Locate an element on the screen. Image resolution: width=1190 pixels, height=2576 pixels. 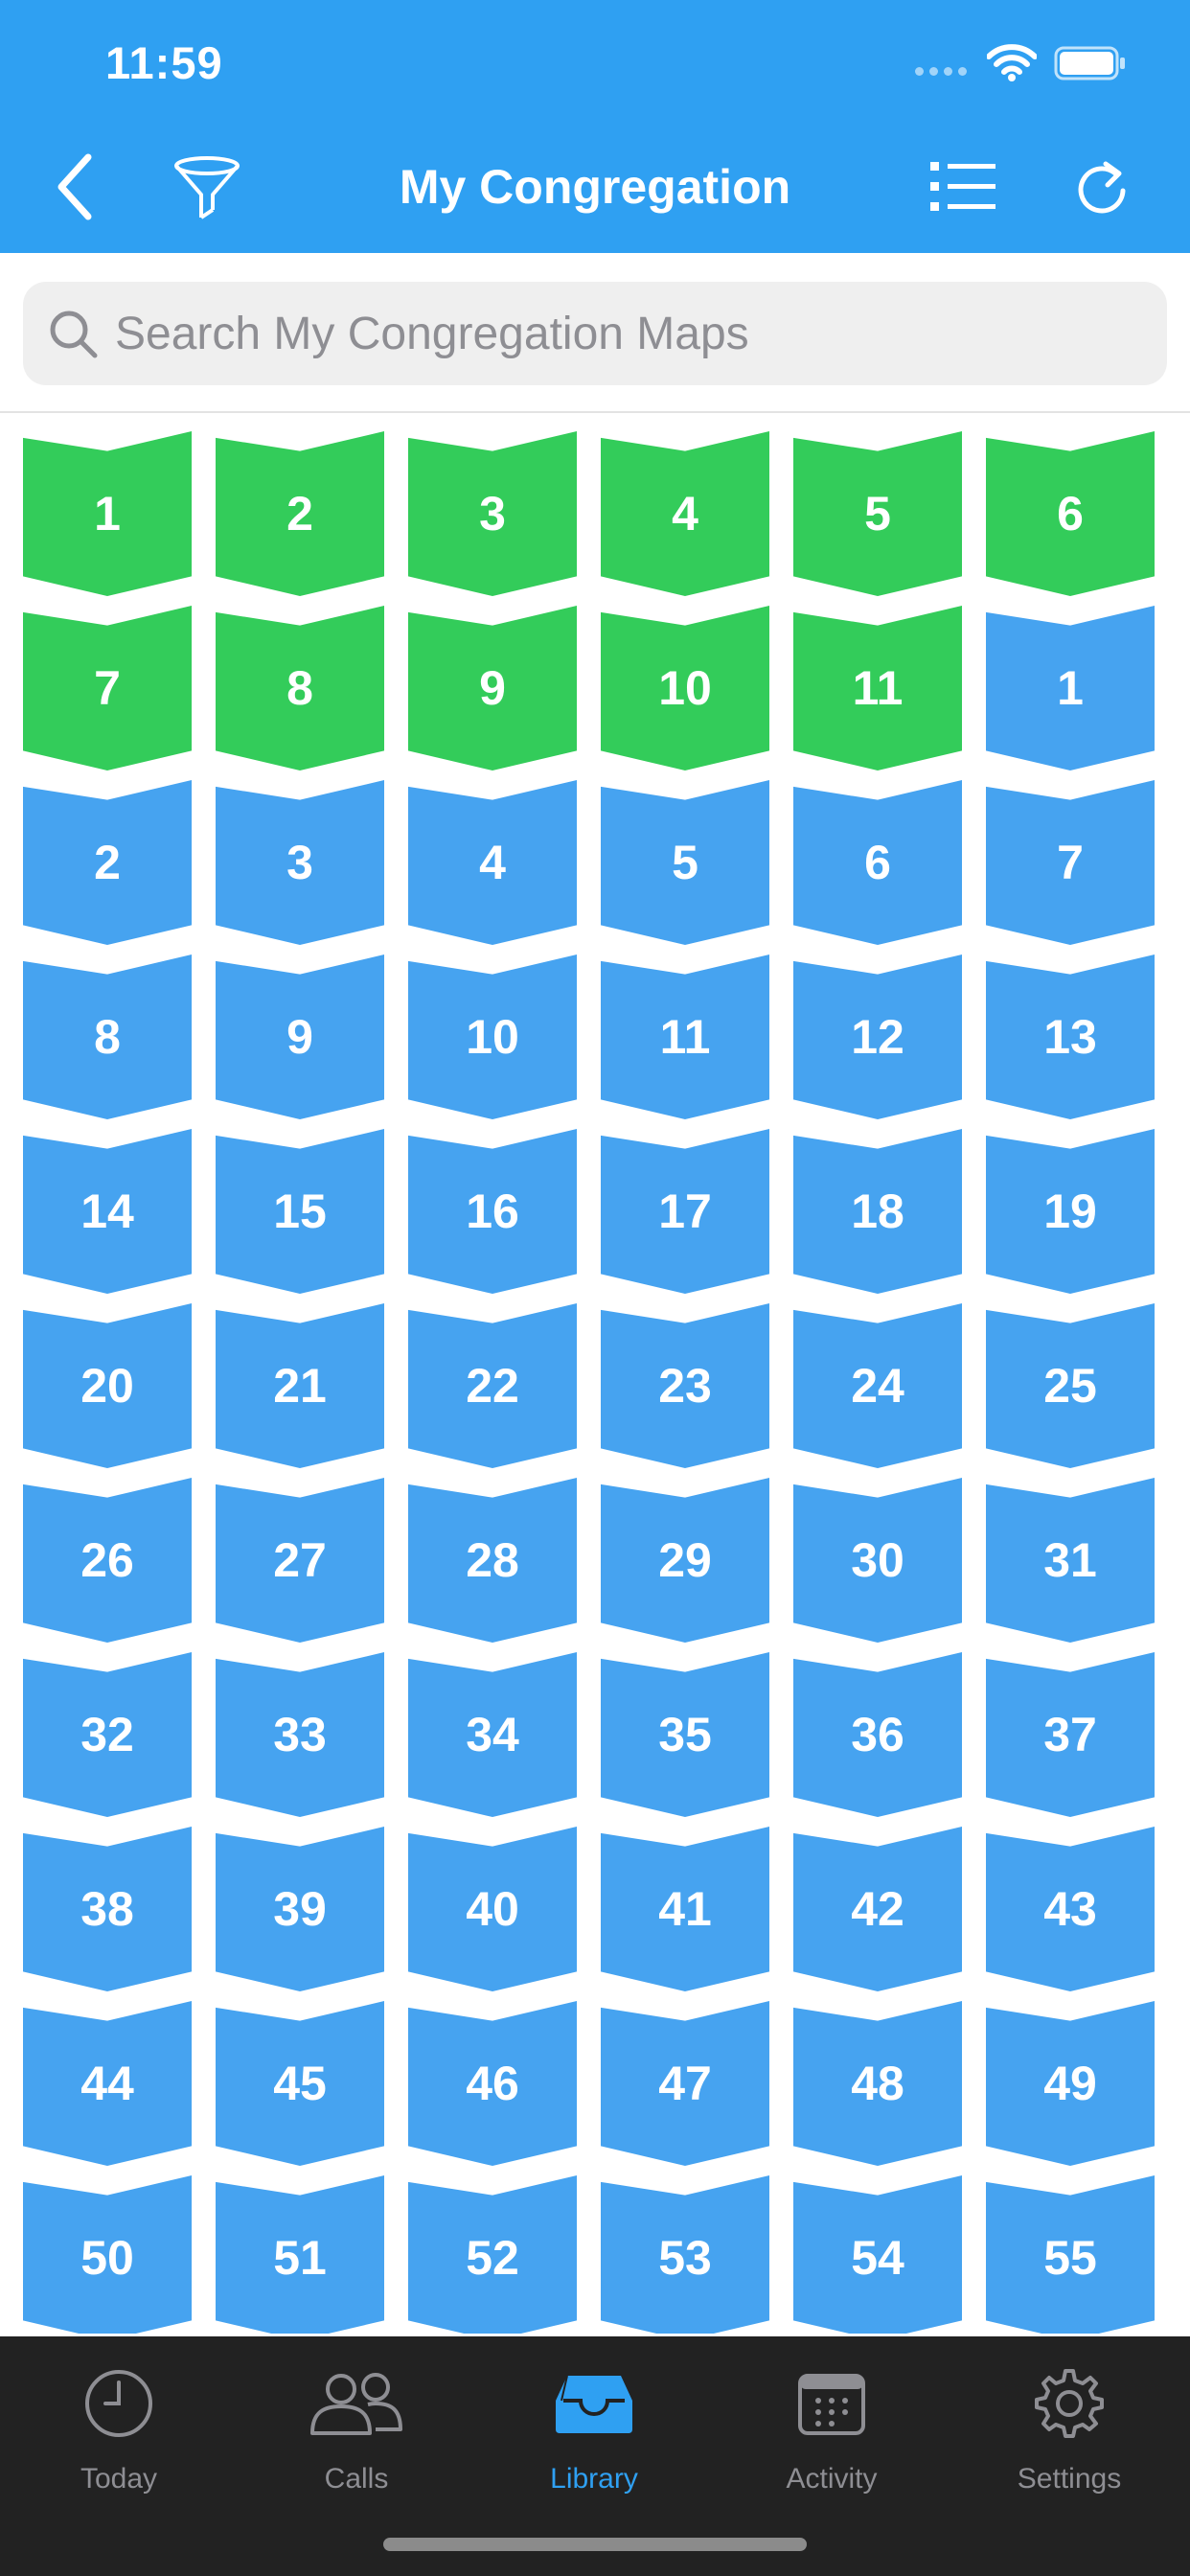
map-tile-blue: 13 is located at coordinates (1070, 1036).